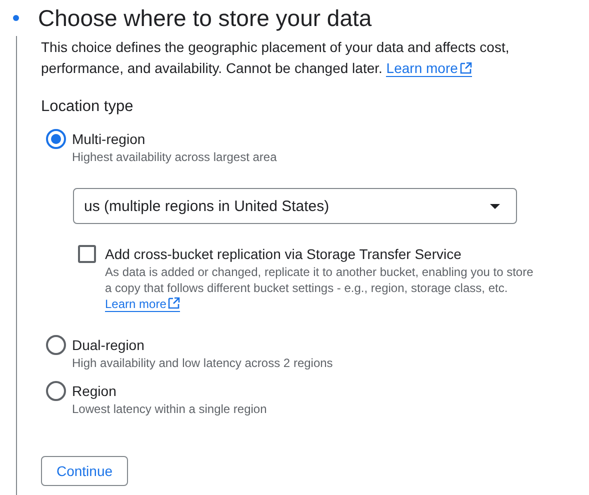 The image size is (589, 495). Describe the element at coordinates (16, 18) in the screenshot. I see `step-bullet` at that location.